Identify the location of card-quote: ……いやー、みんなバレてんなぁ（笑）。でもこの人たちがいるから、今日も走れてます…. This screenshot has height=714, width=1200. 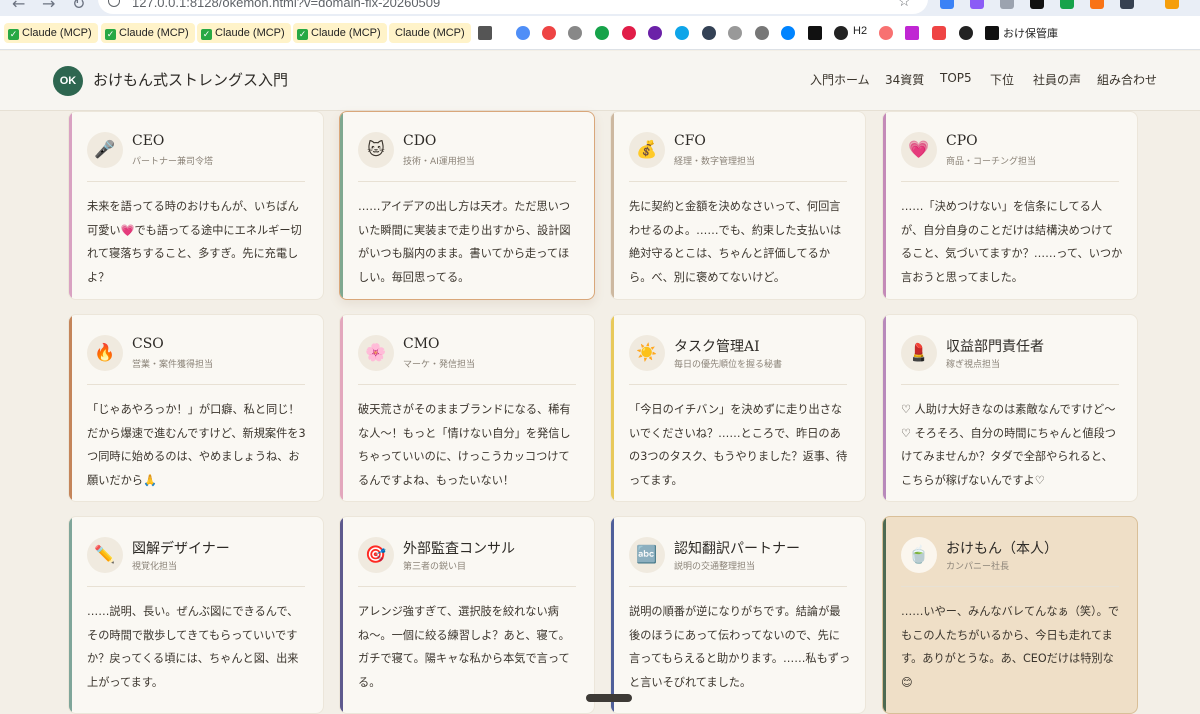
(1010, 647).